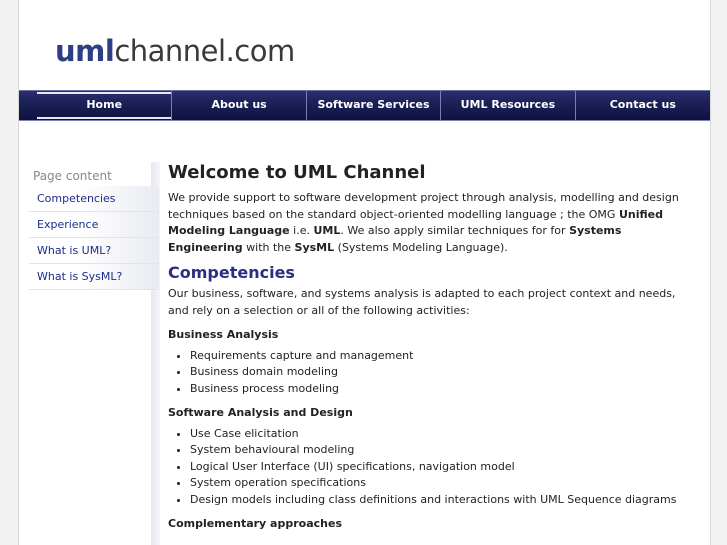  What do you see at coordinates (255, 523) in the screenshot?
I see `complementary-approaches-heading: Complementary approaches` at bounding box center [255, 523].